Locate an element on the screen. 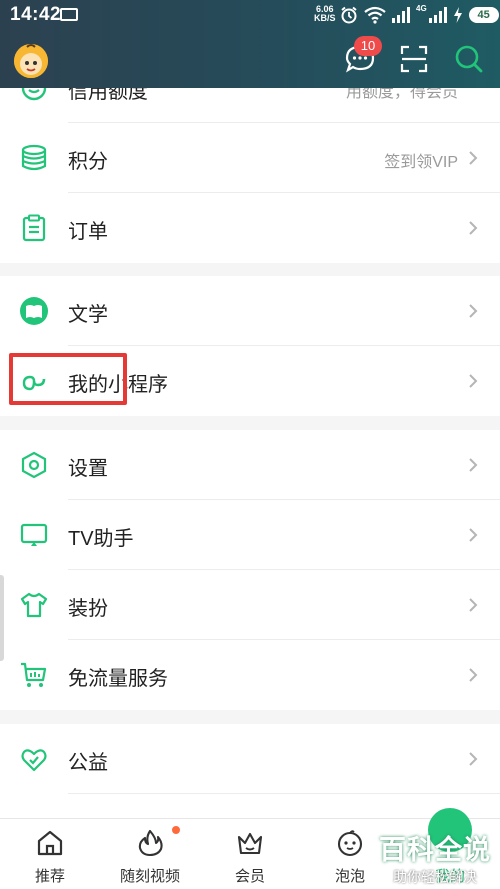  menu-item-settings: 设置 is located at coordinates (250, 465).